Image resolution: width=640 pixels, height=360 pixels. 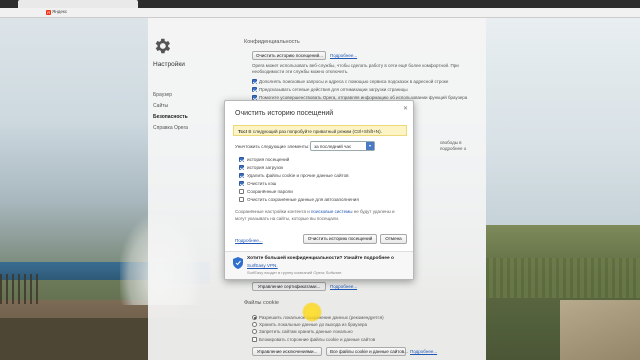 What do you see at coordinates (331, 211) in the screenshot?
I see `search-engines-link: поисковые системы` at bounding box center [331, 211].